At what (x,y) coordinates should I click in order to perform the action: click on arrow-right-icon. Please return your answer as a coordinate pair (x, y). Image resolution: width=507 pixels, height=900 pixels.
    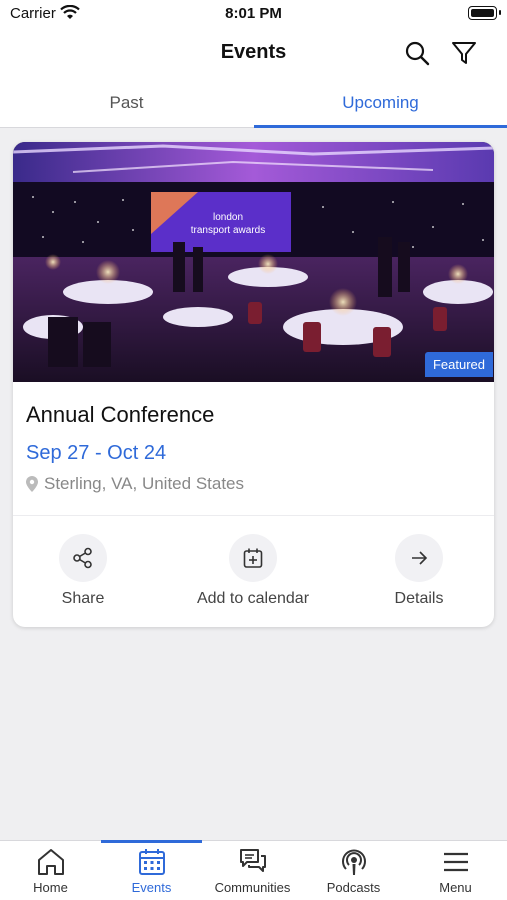
    Looking at the image, I should click on (419, 558).